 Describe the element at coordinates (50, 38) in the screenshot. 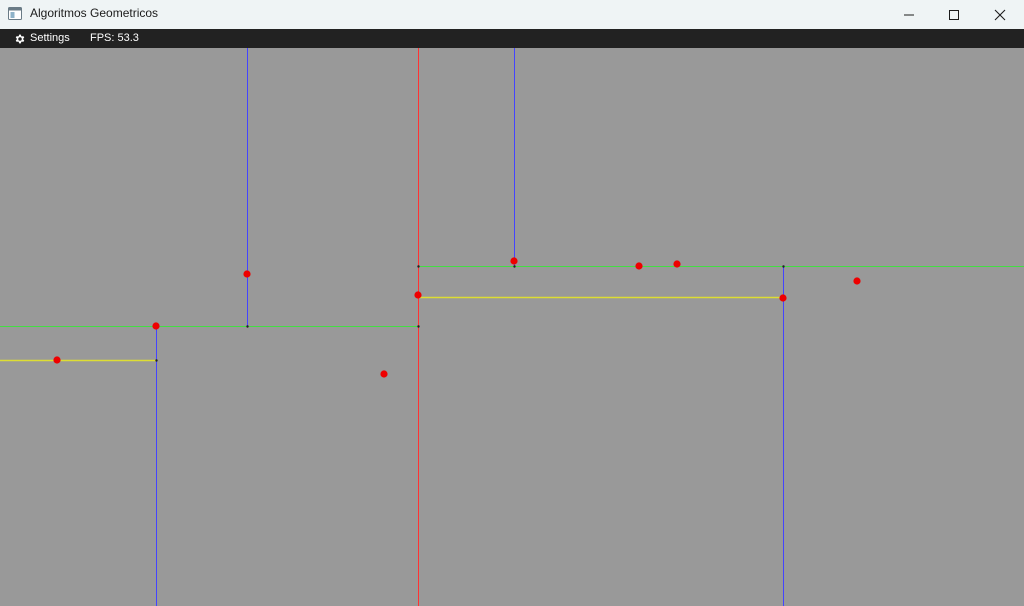

I see `settings-label: Settings` at that location.